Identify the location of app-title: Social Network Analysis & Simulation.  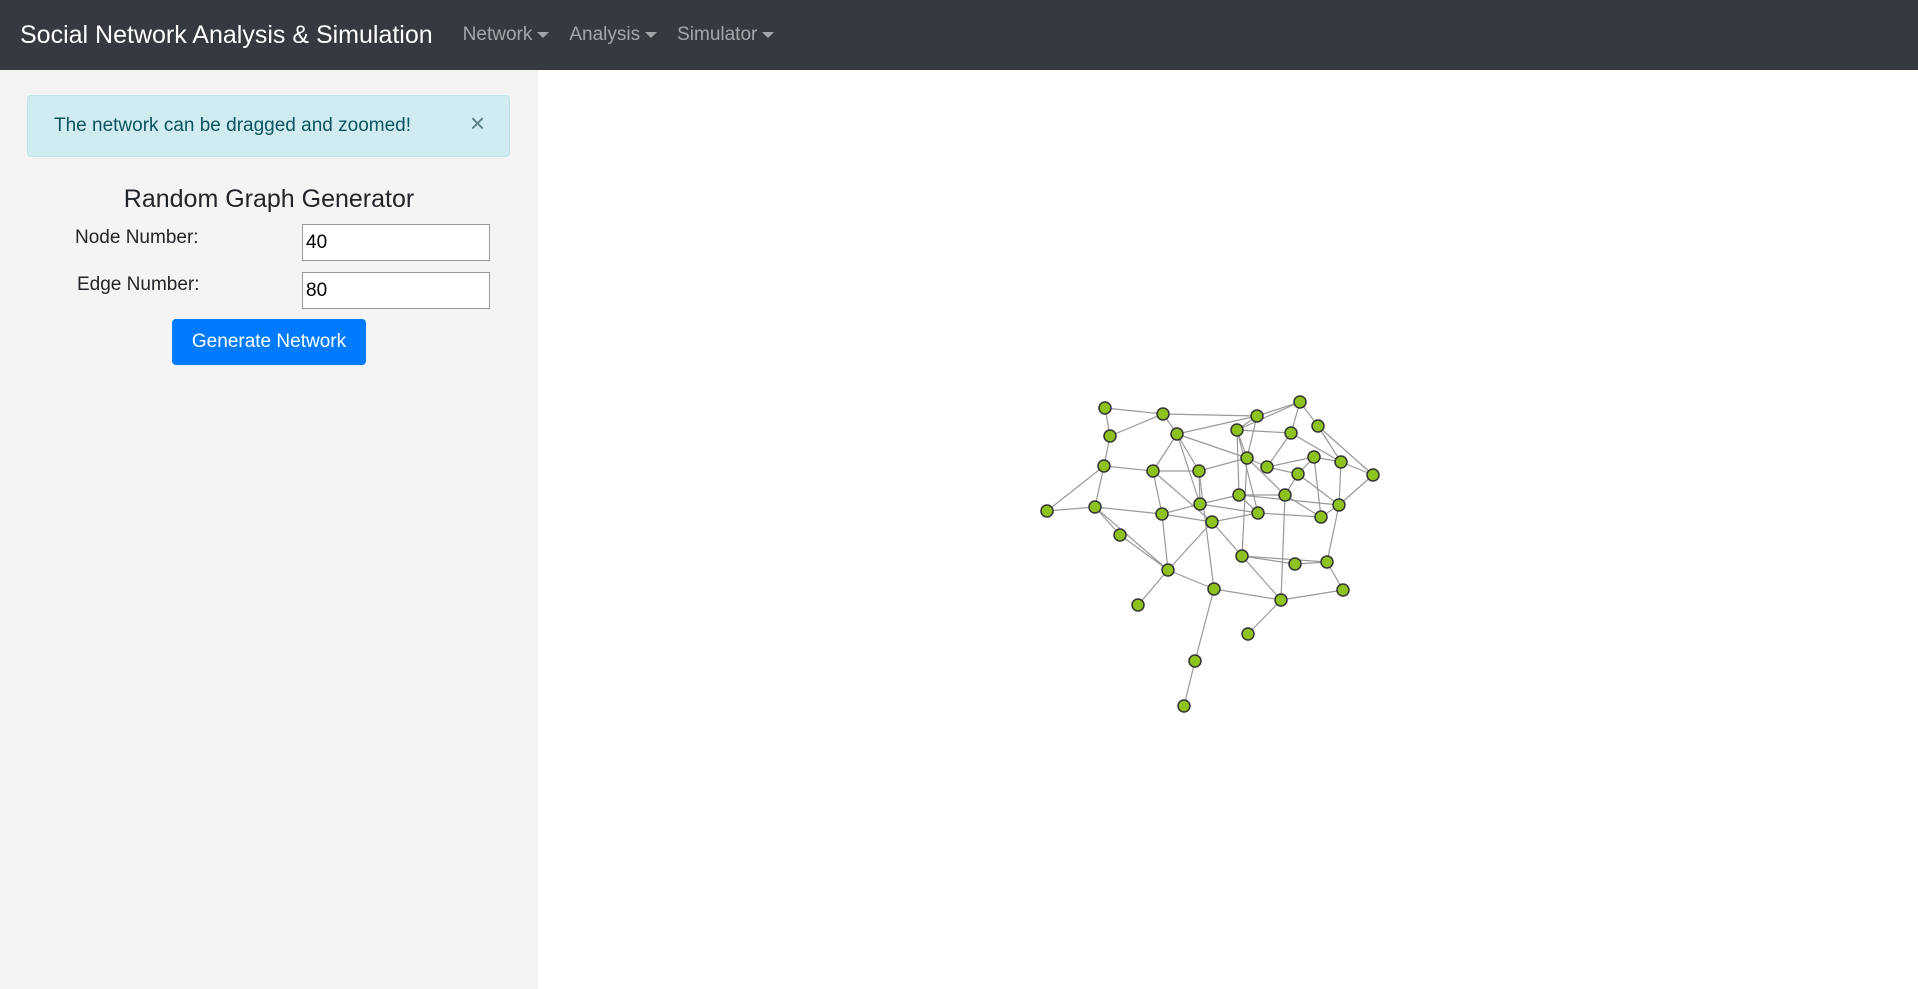
(226, 35).